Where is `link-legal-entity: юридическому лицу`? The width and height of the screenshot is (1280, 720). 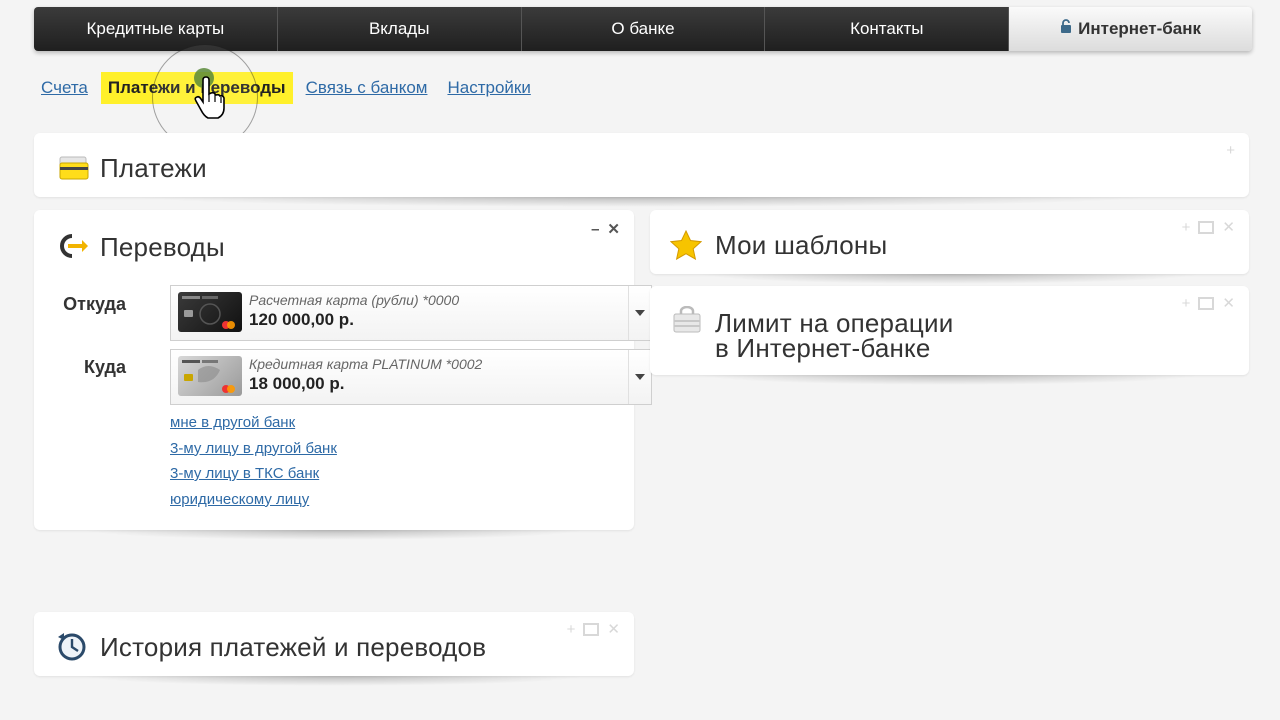 link-legal-entity: юридическому лицу is located at coordinates (253, 500).